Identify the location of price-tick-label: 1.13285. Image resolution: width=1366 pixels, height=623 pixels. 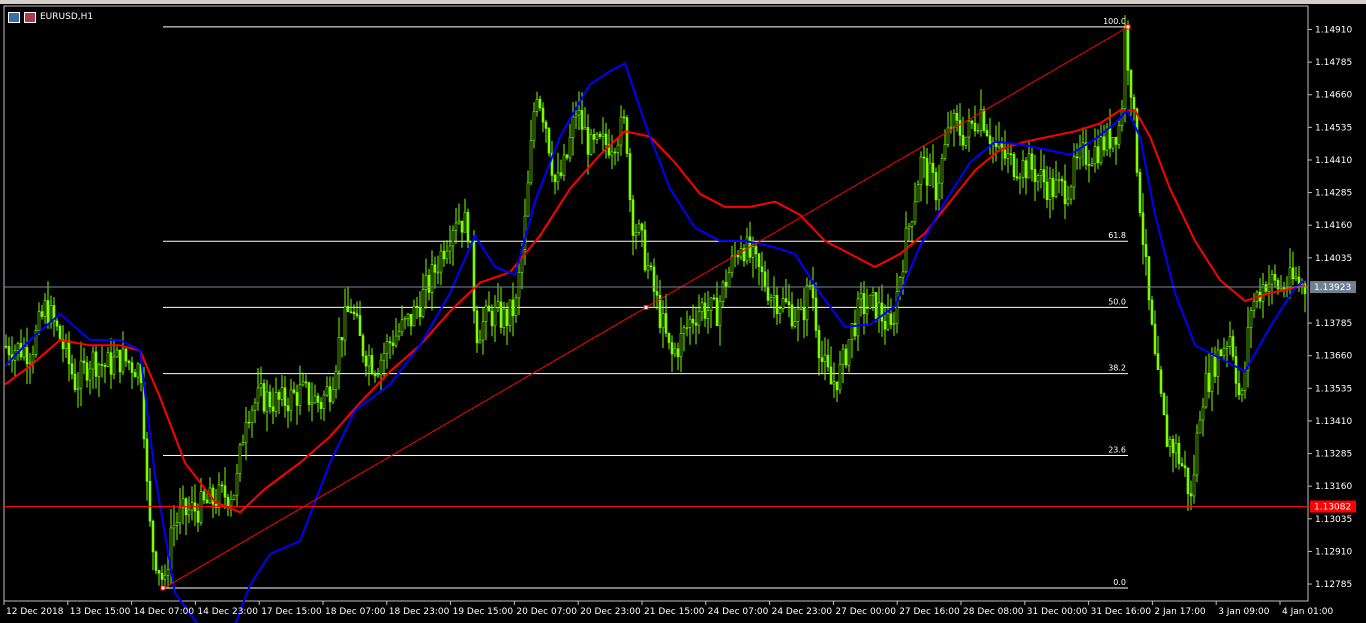
(1333, 455).